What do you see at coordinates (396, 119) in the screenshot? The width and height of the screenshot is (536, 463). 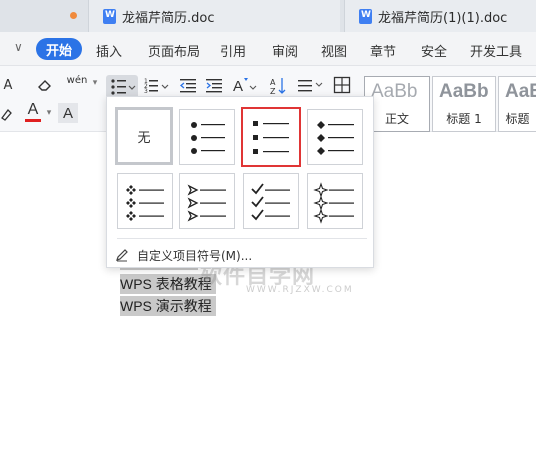 I see `style-name: 正文` at bounding box center [396, 119].